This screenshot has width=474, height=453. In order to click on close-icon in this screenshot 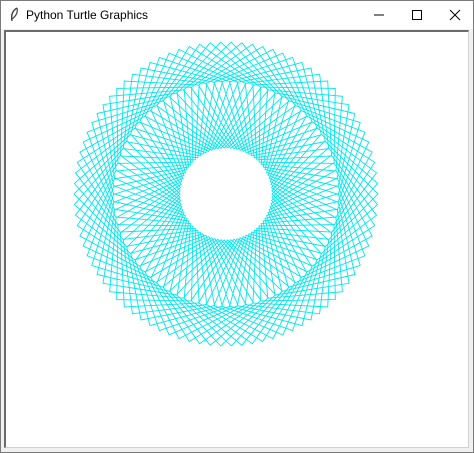, I will do `click(455, 15)`.